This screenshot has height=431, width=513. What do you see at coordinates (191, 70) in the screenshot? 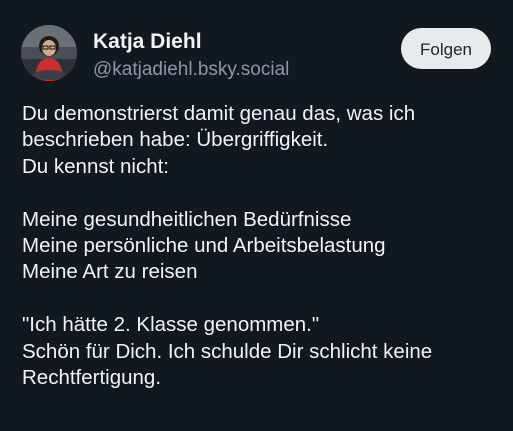
I see `author-handle: @katjadiehl.bsky.social` at bounding box center [191, 70].